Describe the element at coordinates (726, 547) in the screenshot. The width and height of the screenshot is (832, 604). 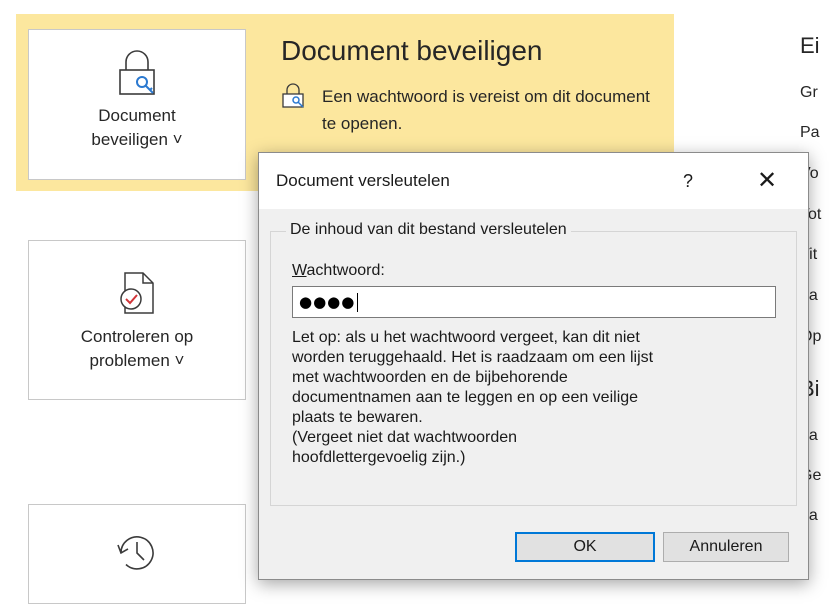
I see `cancel-button: Annuleren` at that location.